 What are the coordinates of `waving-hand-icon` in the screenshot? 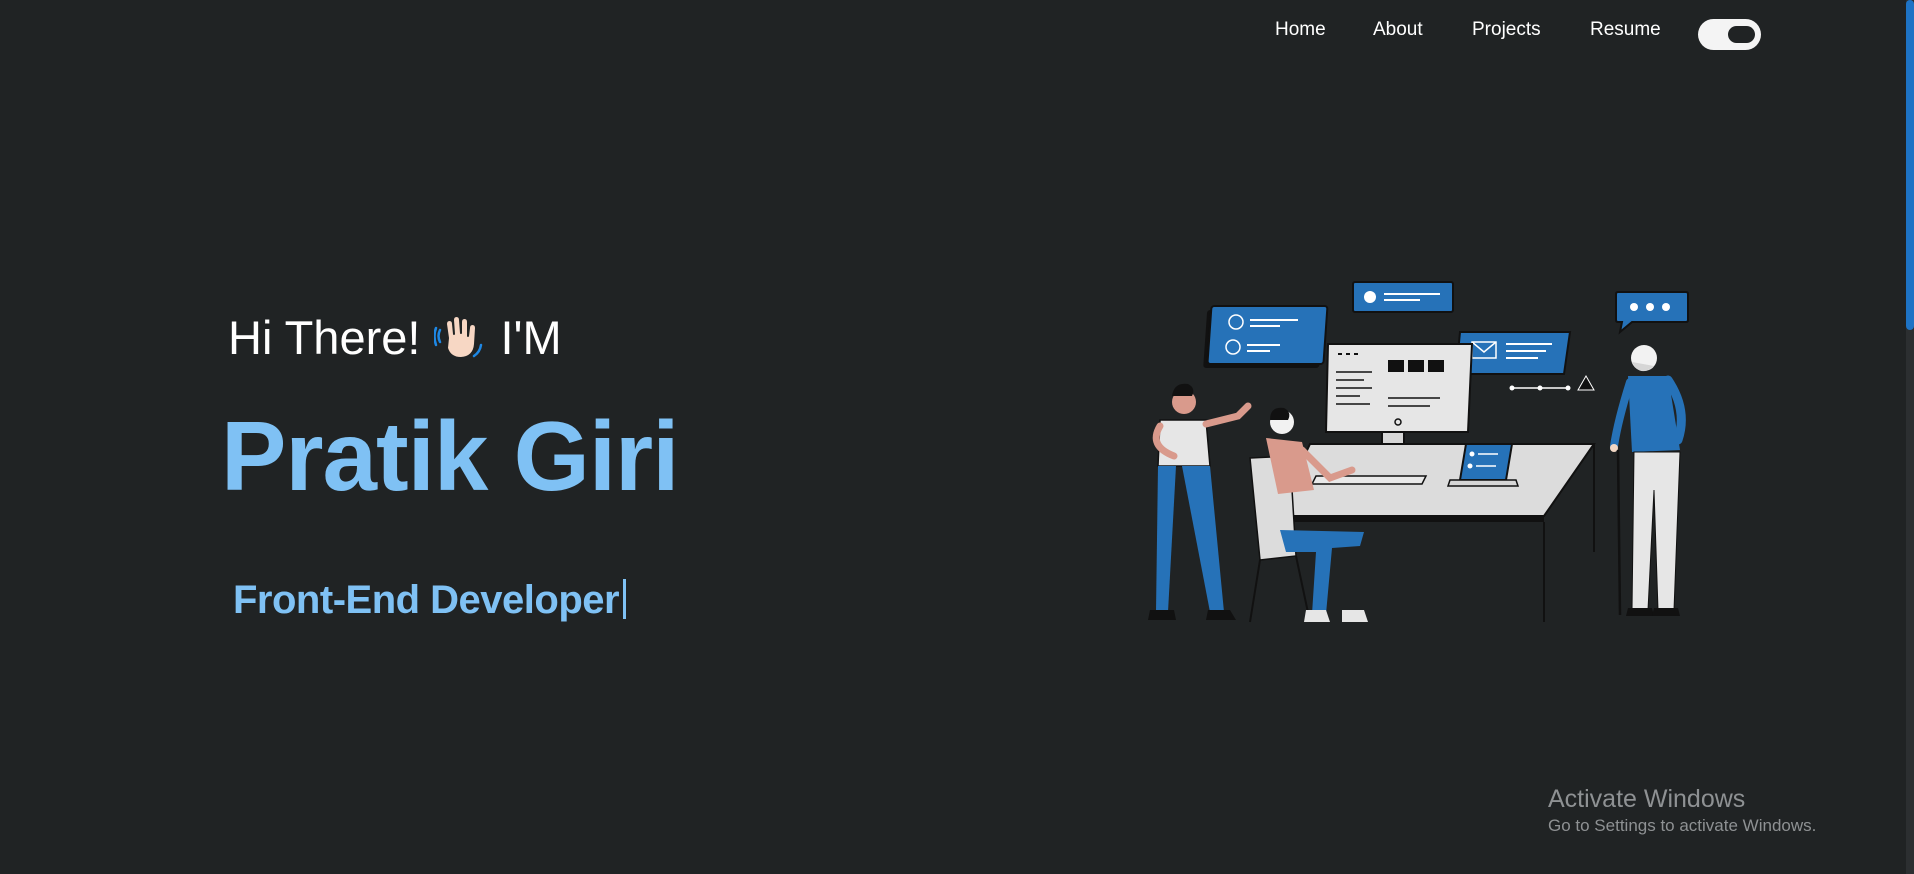 It's located at (458, 336).